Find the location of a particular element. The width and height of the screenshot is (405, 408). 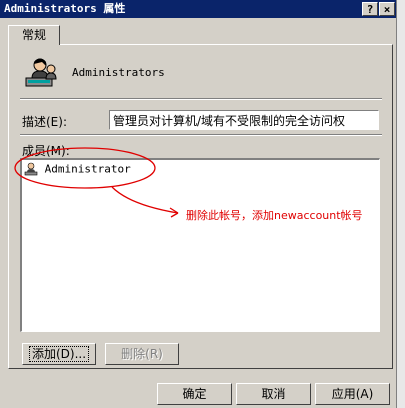

ok-button: 确定 is located at coordinates (194, 394).